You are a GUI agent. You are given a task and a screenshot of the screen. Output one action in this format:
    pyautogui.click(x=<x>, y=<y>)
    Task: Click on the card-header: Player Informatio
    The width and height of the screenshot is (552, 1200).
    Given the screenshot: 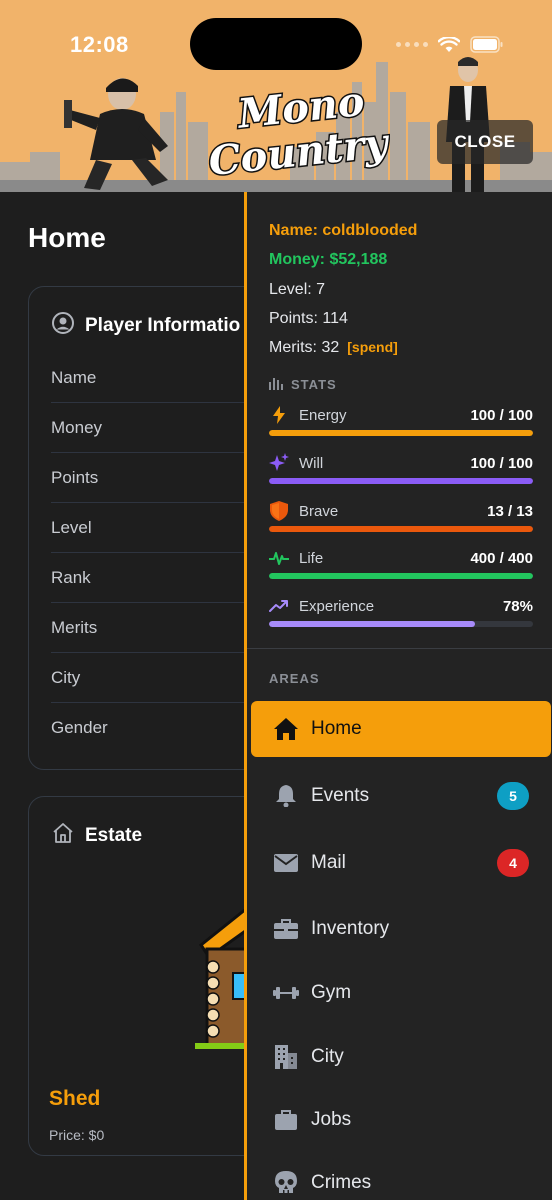 What is the action you would take?
    pyautogui.click(x=145, y=325)
    